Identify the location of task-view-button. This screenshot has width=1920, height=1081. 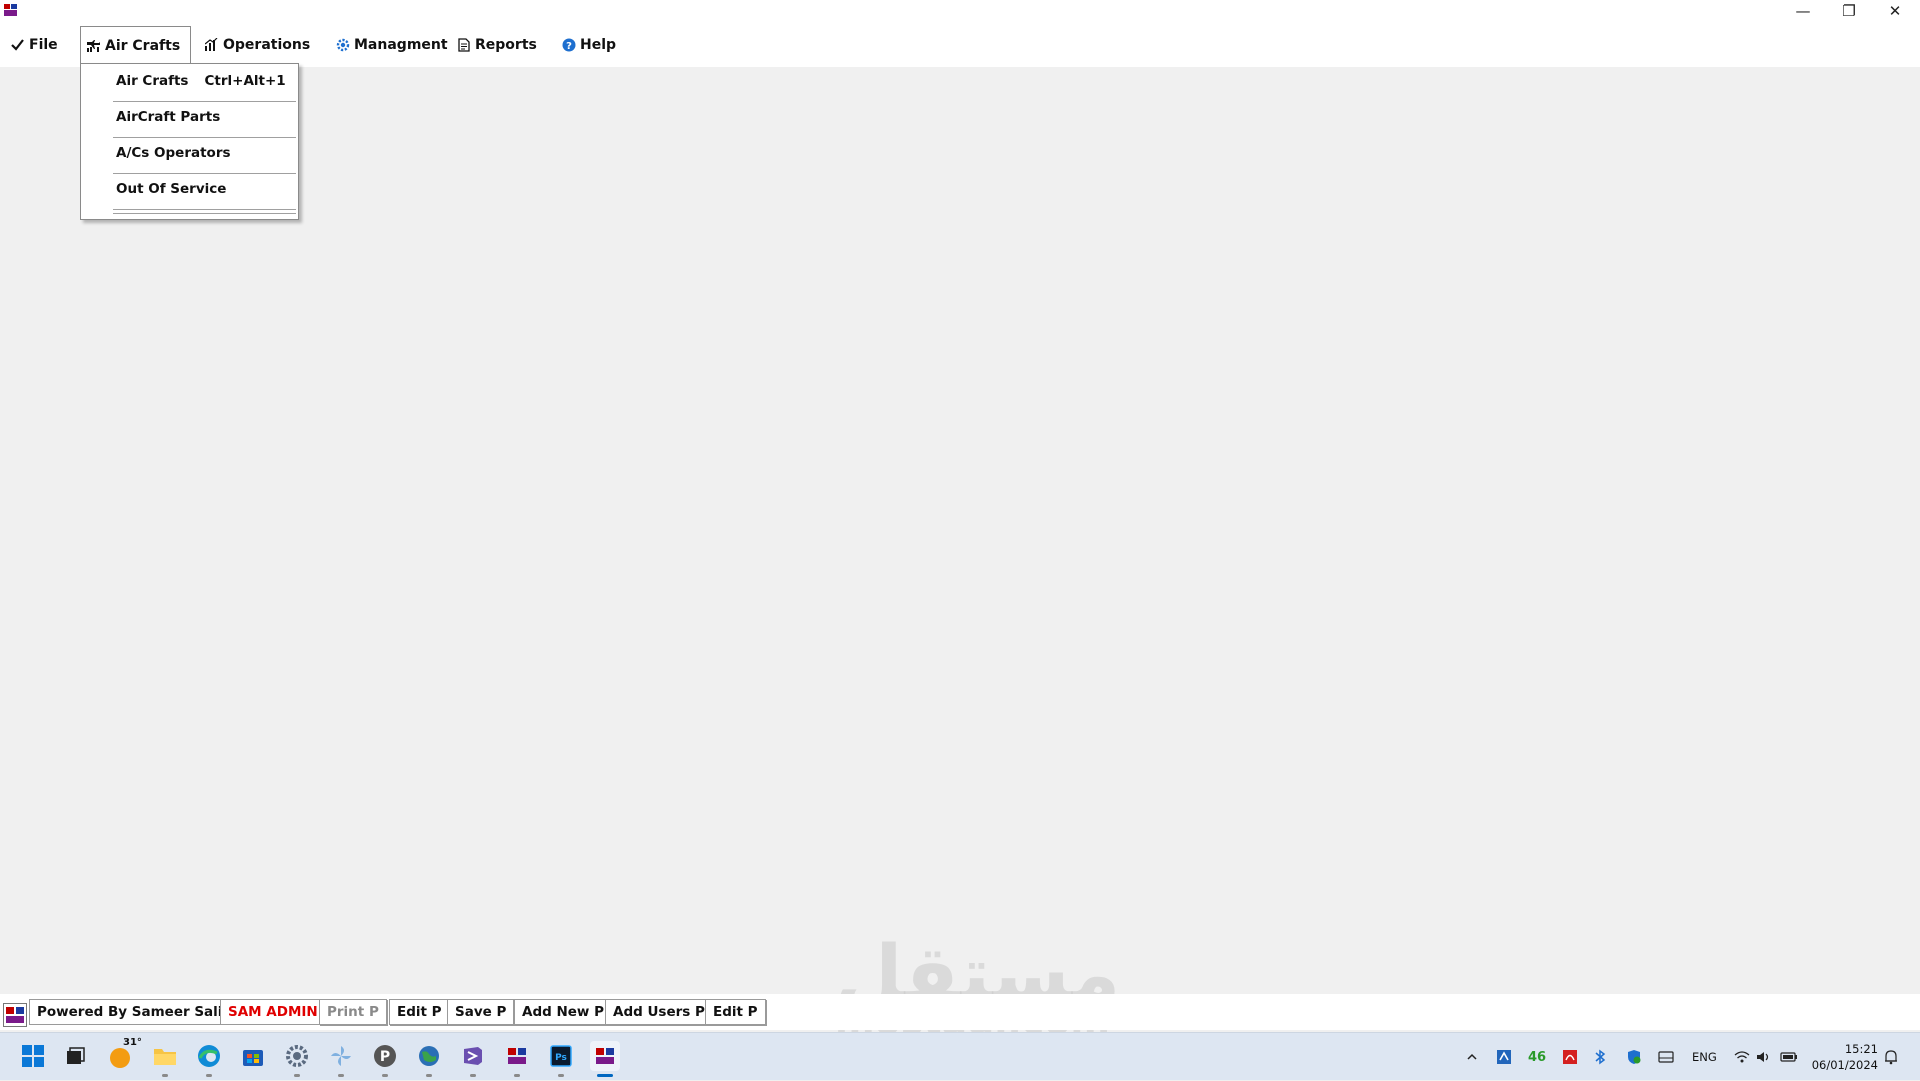
(75, 1056).